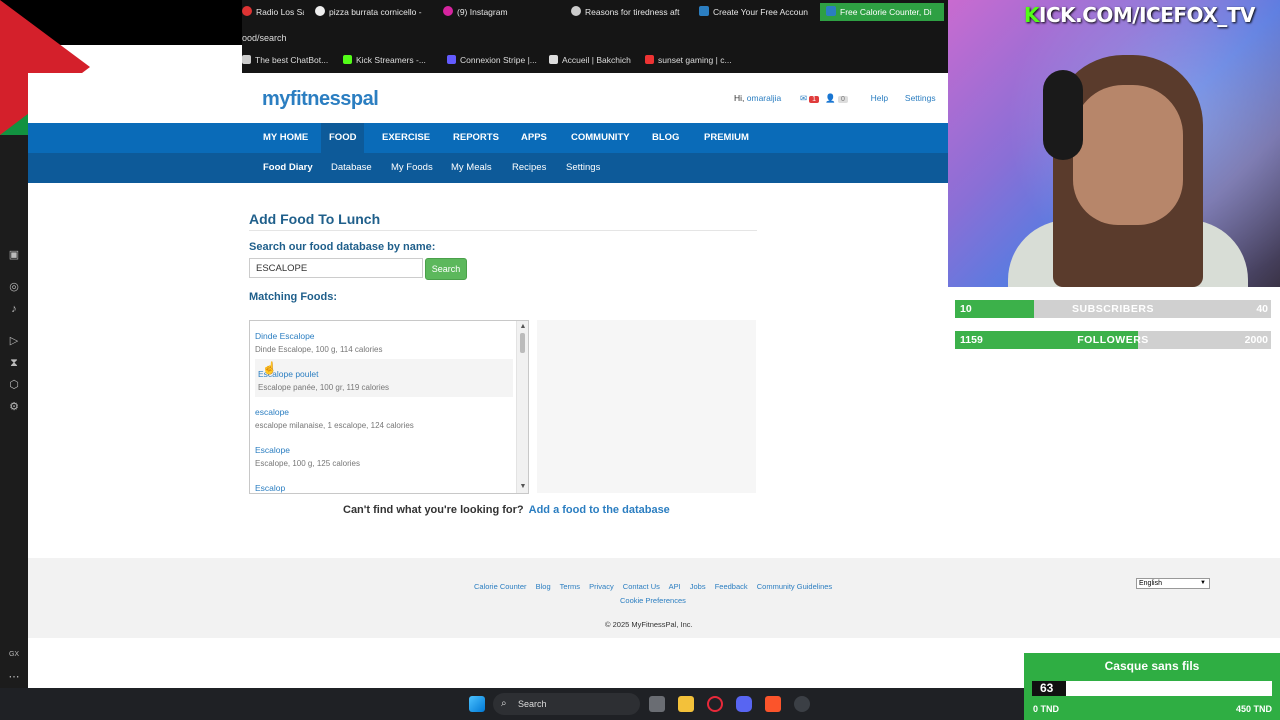  What do you see at coordinates (920, 98) in the screenshot?
I see `settings-link: Settings` at bounding box center [920, 98].